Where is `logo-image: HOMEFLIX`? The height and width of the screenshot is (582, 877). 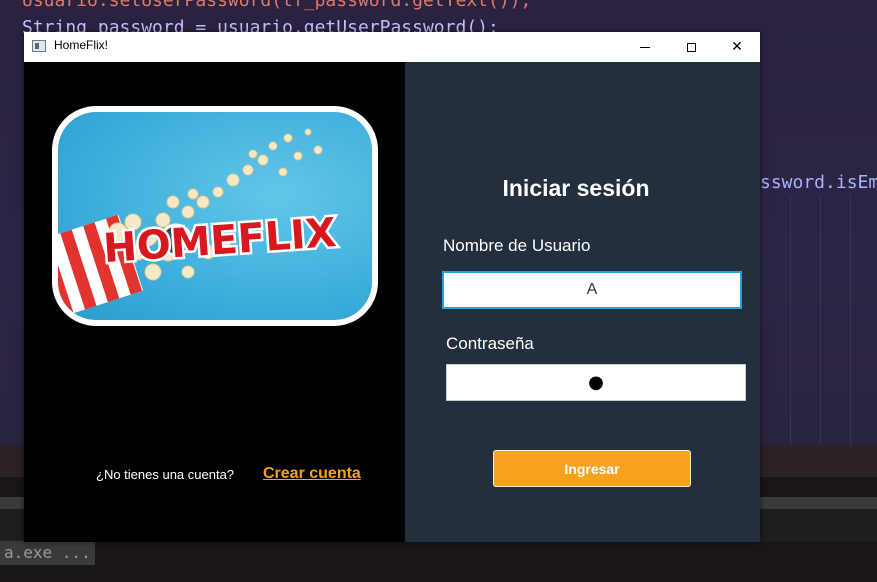 logo-image: HOMEFLIX is located at coordinates (215, 216).